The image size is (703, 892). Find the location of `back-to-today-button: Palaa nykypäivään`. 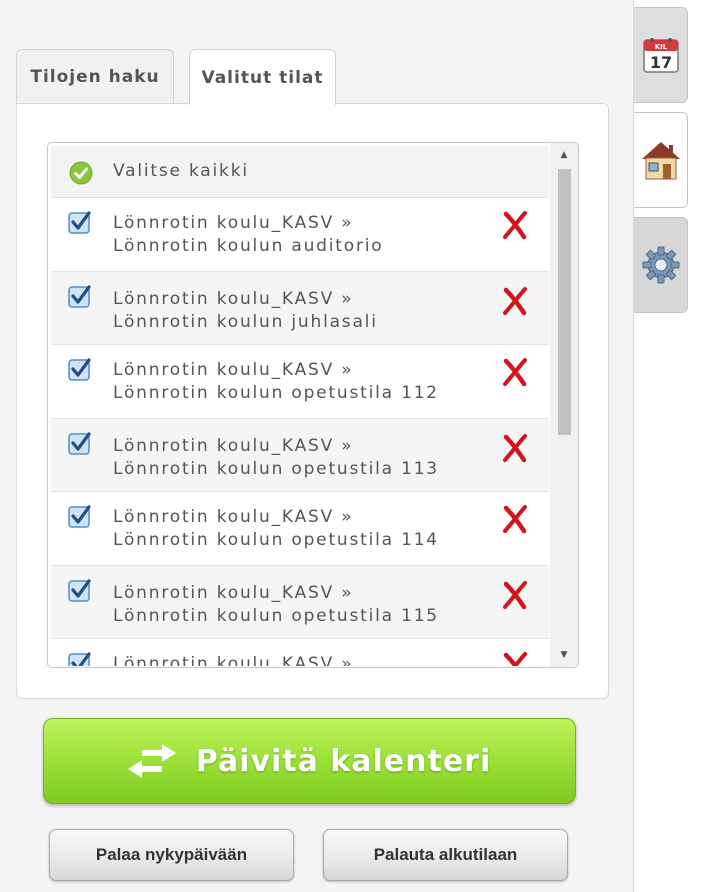

back-to-today-button: Palaa nykypäivään is located at coordinates (171, 855).